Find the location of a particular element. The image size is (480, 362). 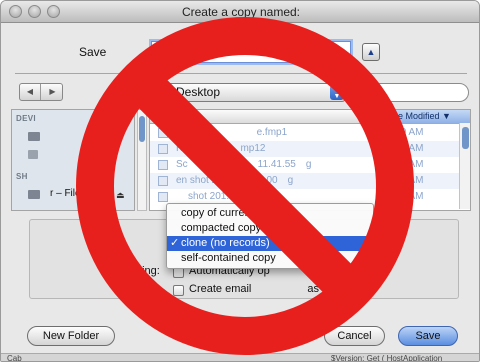

server-icon is located at coordinates (34, 194).